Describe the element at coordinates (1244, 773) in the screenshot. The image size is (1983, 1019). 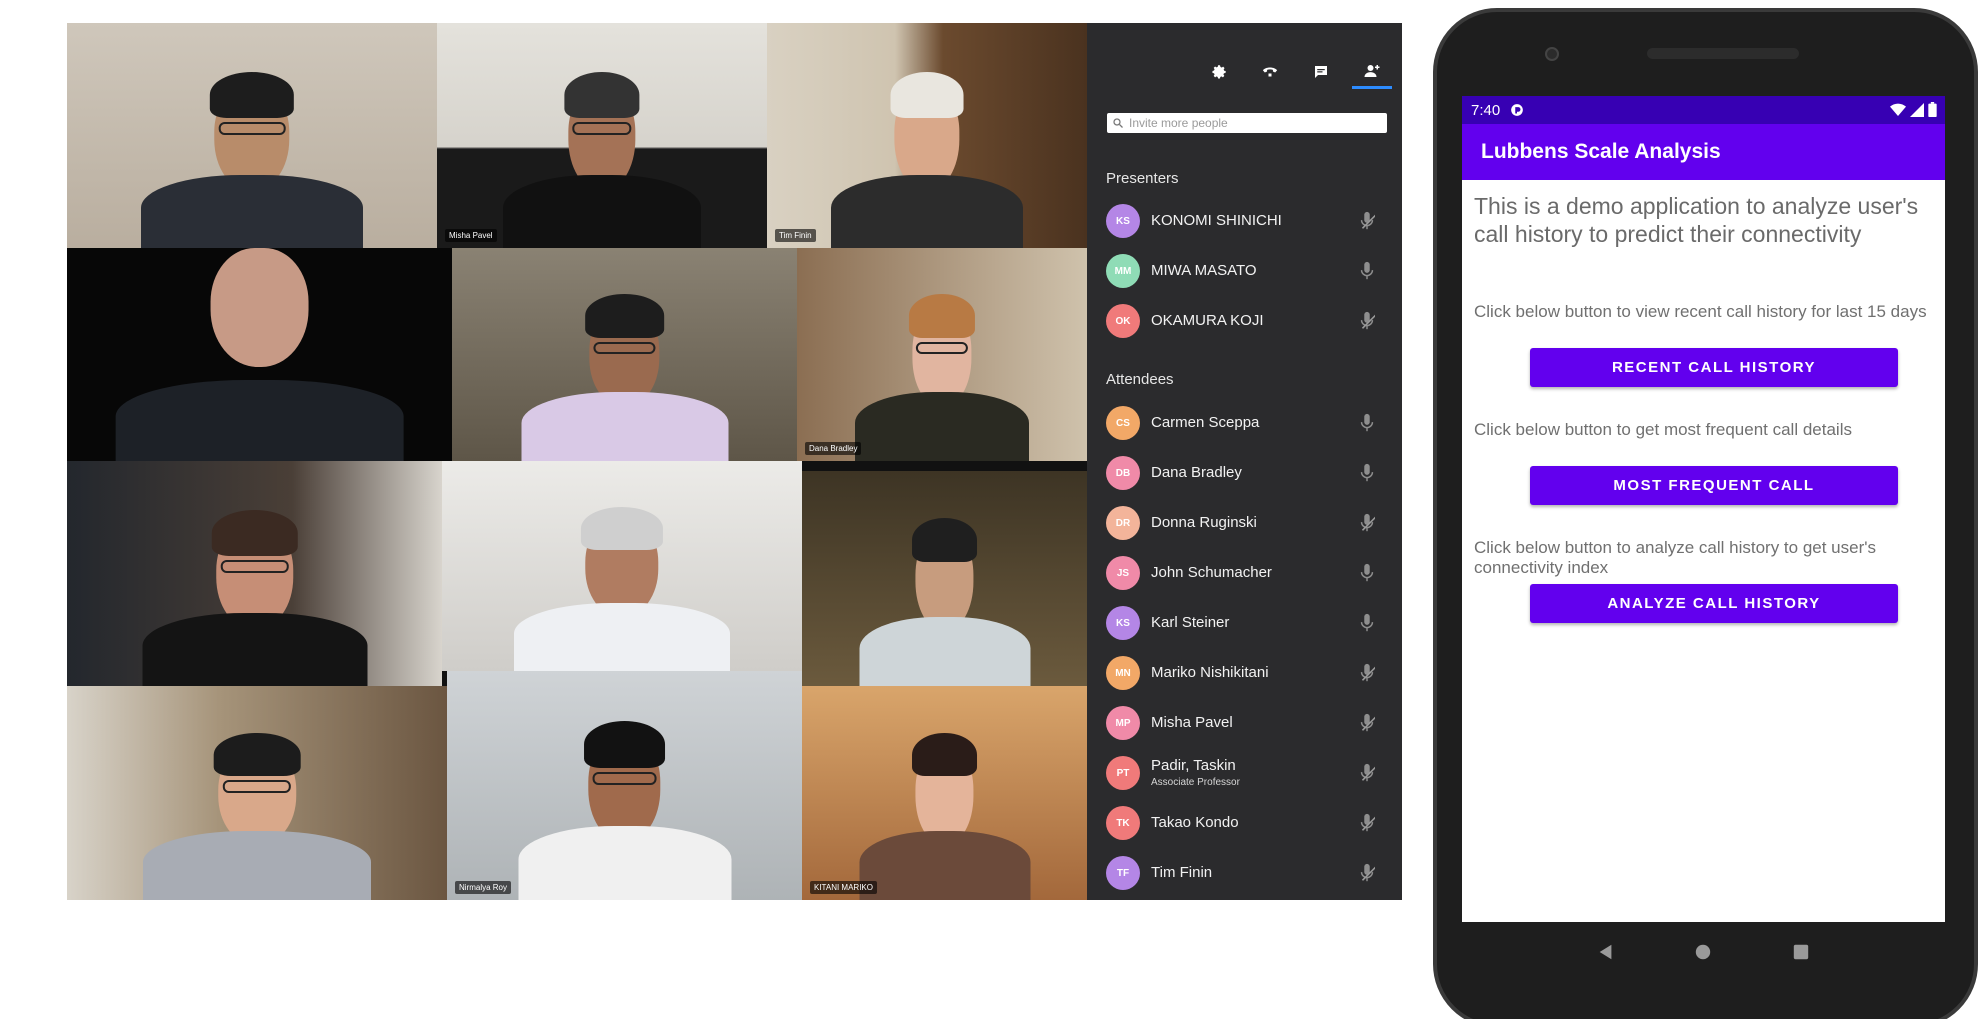
I see `participant-row: PT Padir, Taskin Associate Professor` at that location.